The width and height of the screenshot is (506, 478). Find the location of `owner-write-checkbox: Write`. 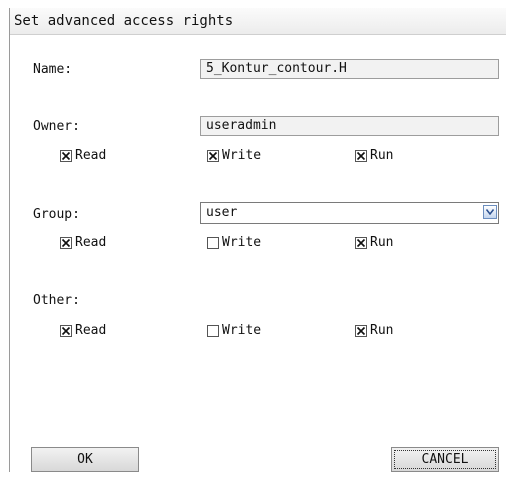

owner-write-checkbox: Write is located at coordinates (234, 155).